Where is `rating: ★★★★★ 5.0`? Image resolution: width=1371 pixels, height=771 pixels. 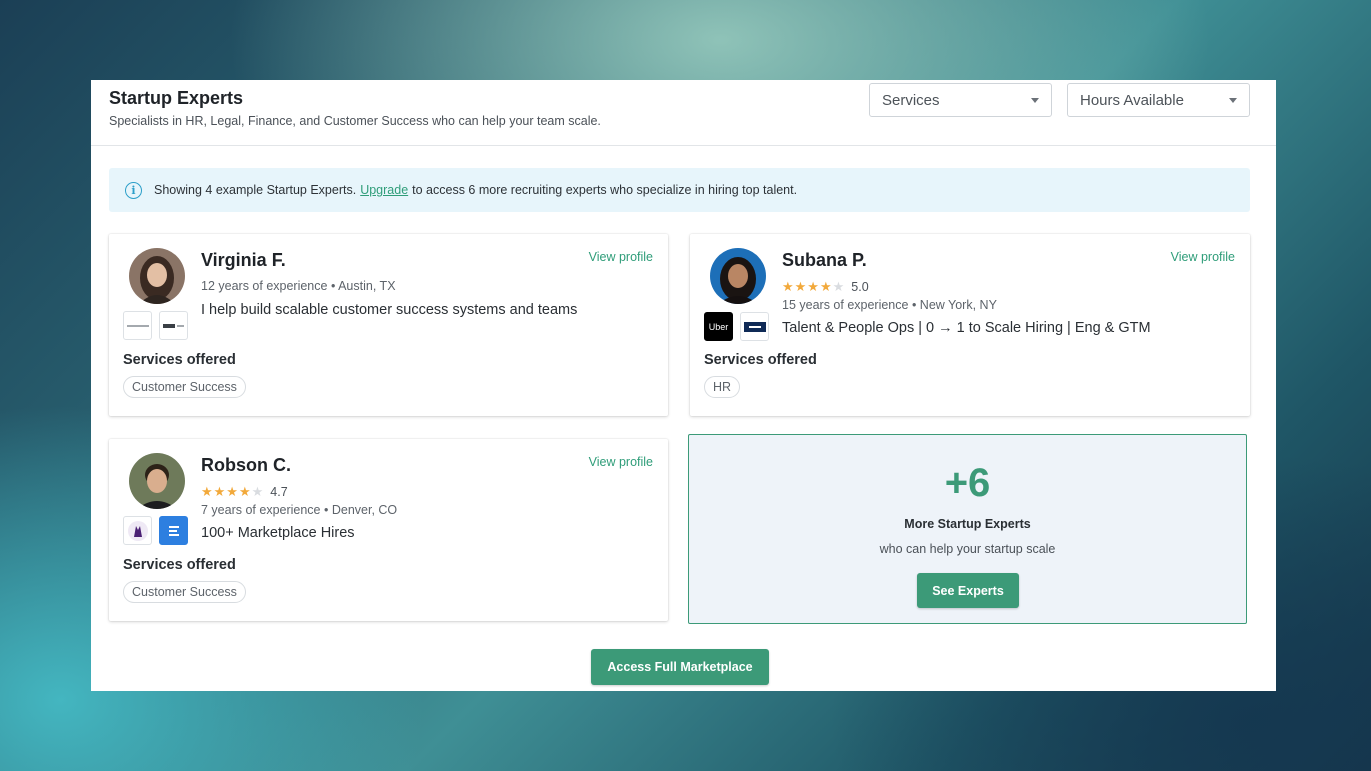 rating: ★★★★★ 5.0 is located at coordinates (825, 287).